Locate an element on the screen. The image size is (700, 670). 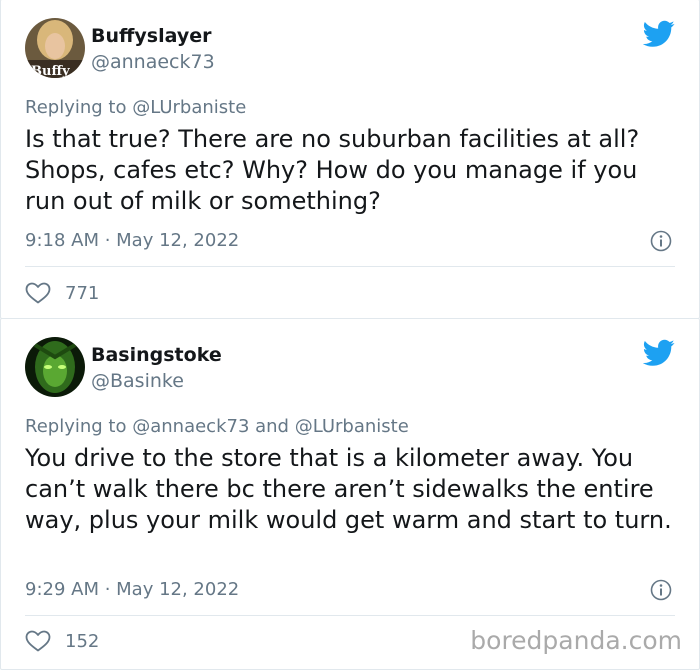
replying-to: Replying to @annaeck73 and @LUrbaniste is located at coordinates (217, 426).